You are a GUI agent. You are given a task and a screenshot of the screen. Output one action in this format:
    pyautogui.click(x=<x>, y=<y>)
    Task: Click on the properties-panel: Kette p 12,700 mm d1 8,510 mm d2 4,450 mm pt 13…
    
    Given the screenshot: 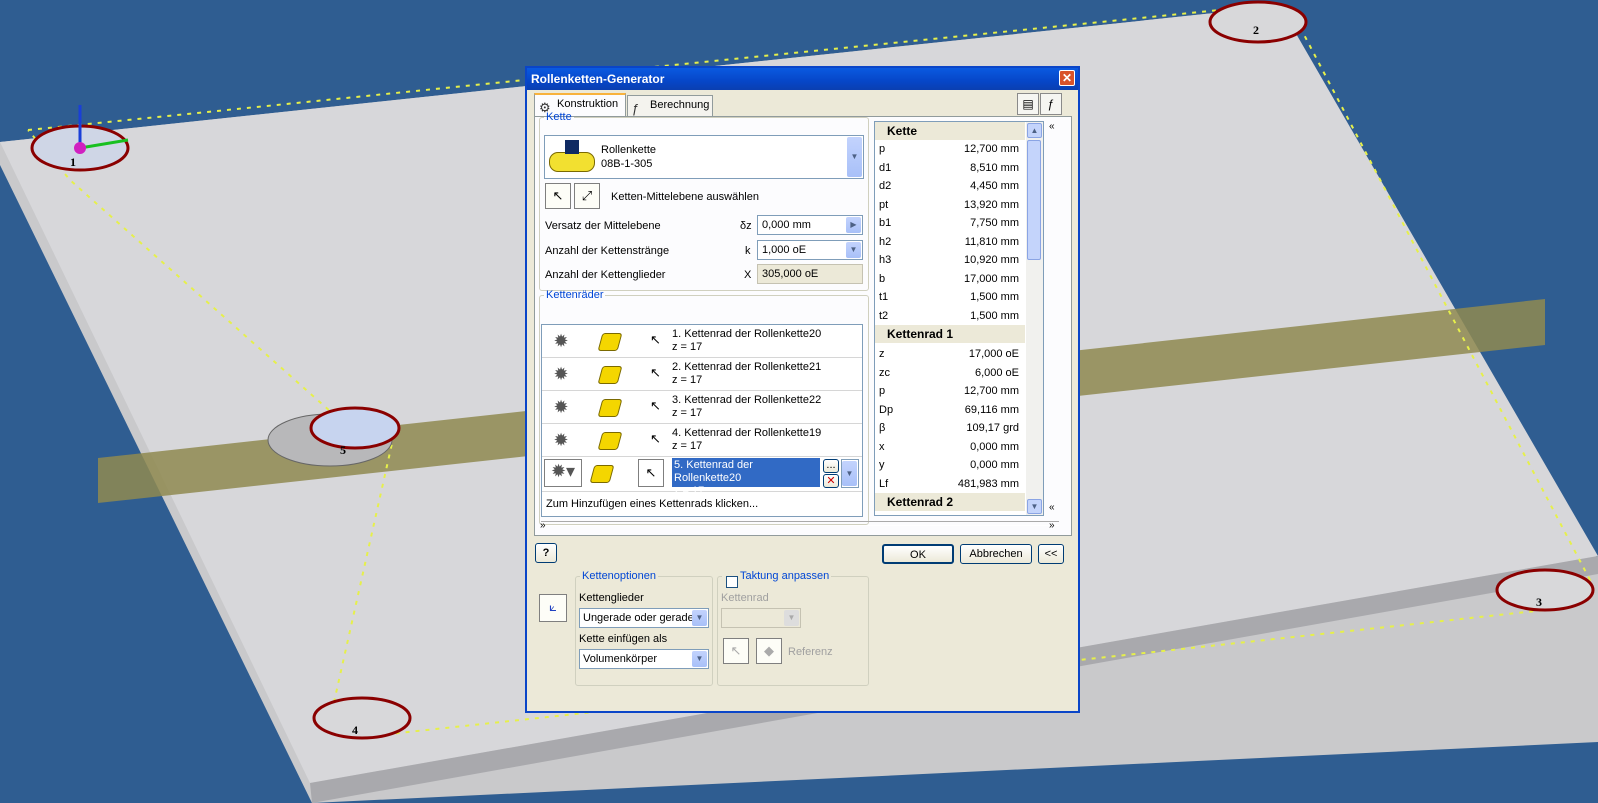 What is the action you would take?
    pyautogui.click(x=959, y=318)
    